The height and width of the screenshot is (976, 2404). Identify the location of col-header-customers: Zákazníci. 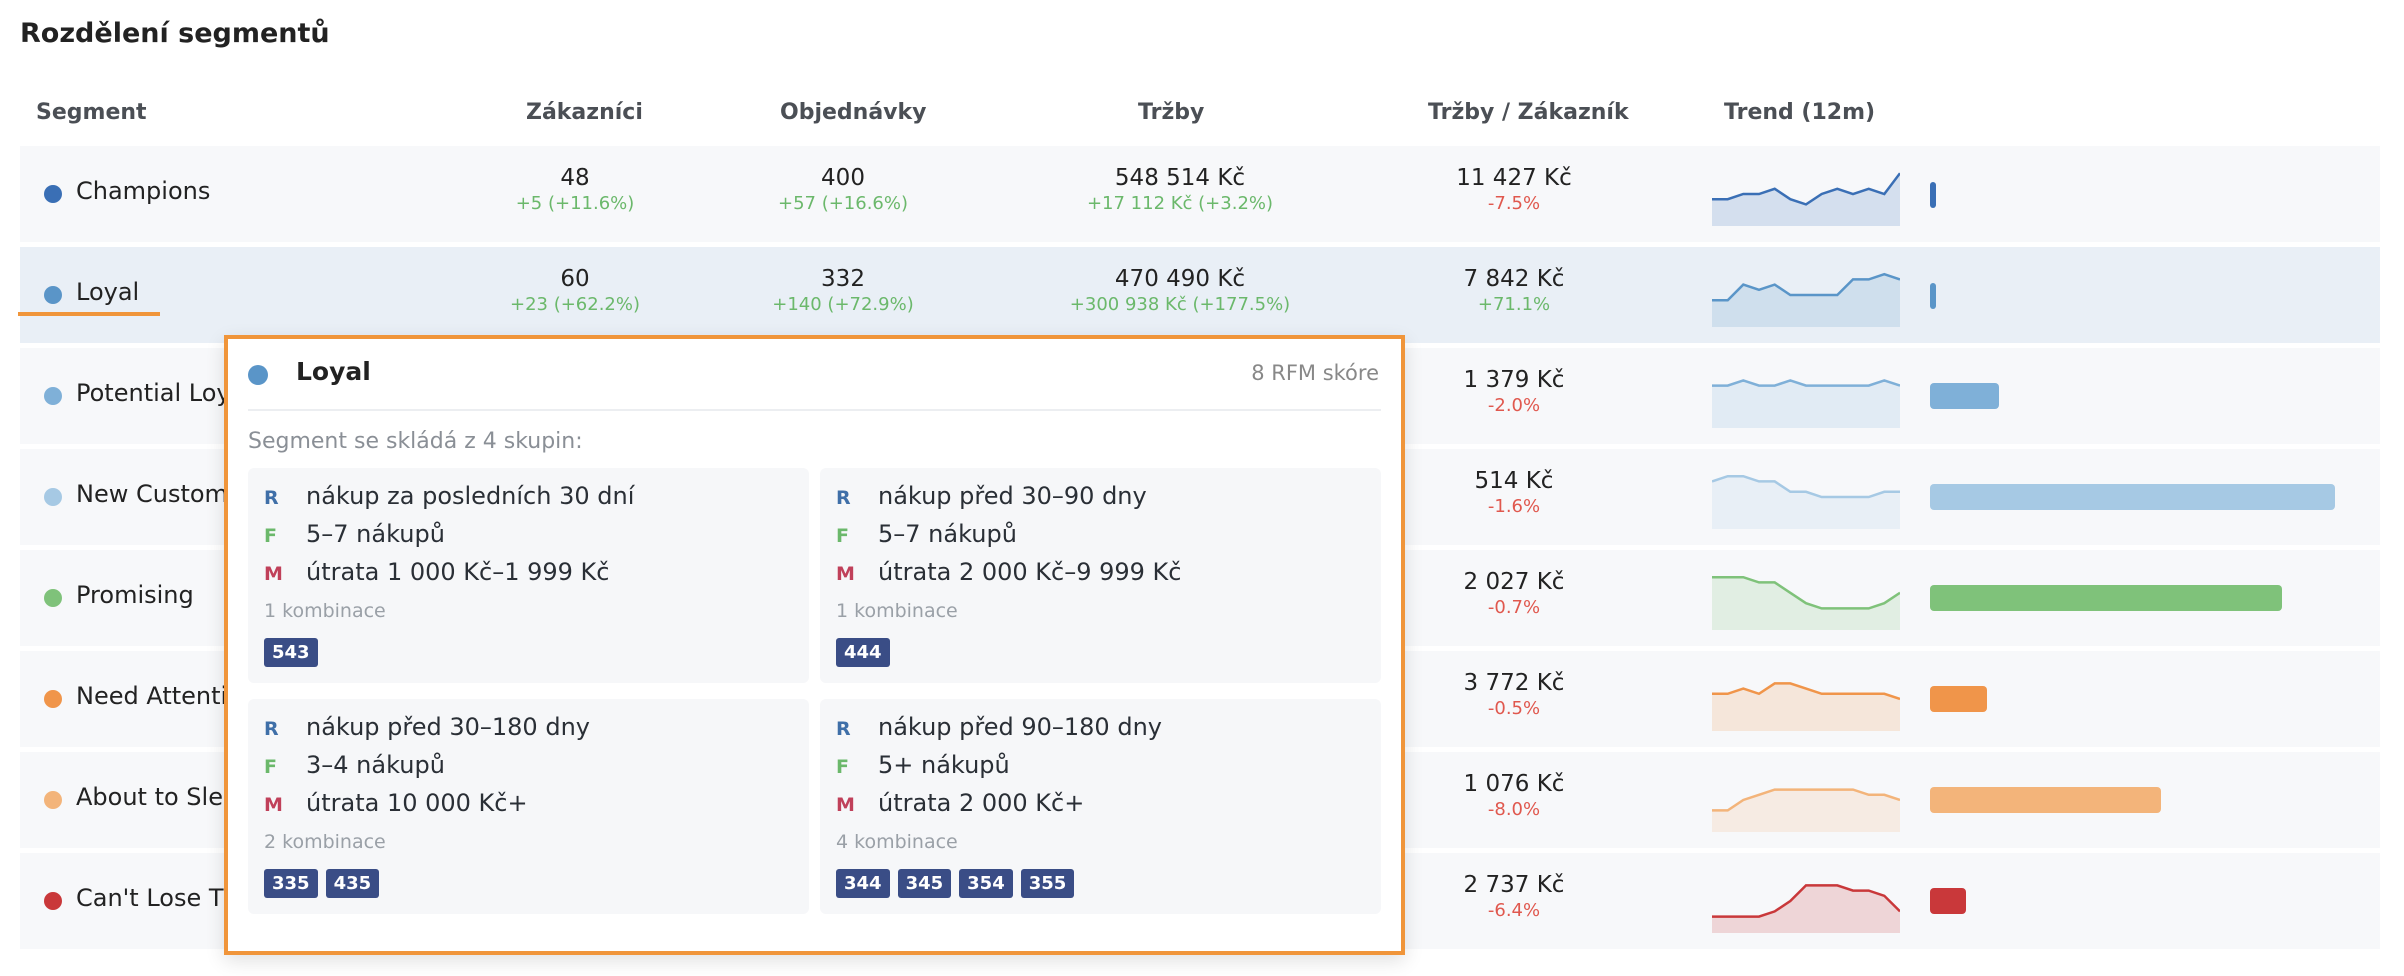
(584, 112).